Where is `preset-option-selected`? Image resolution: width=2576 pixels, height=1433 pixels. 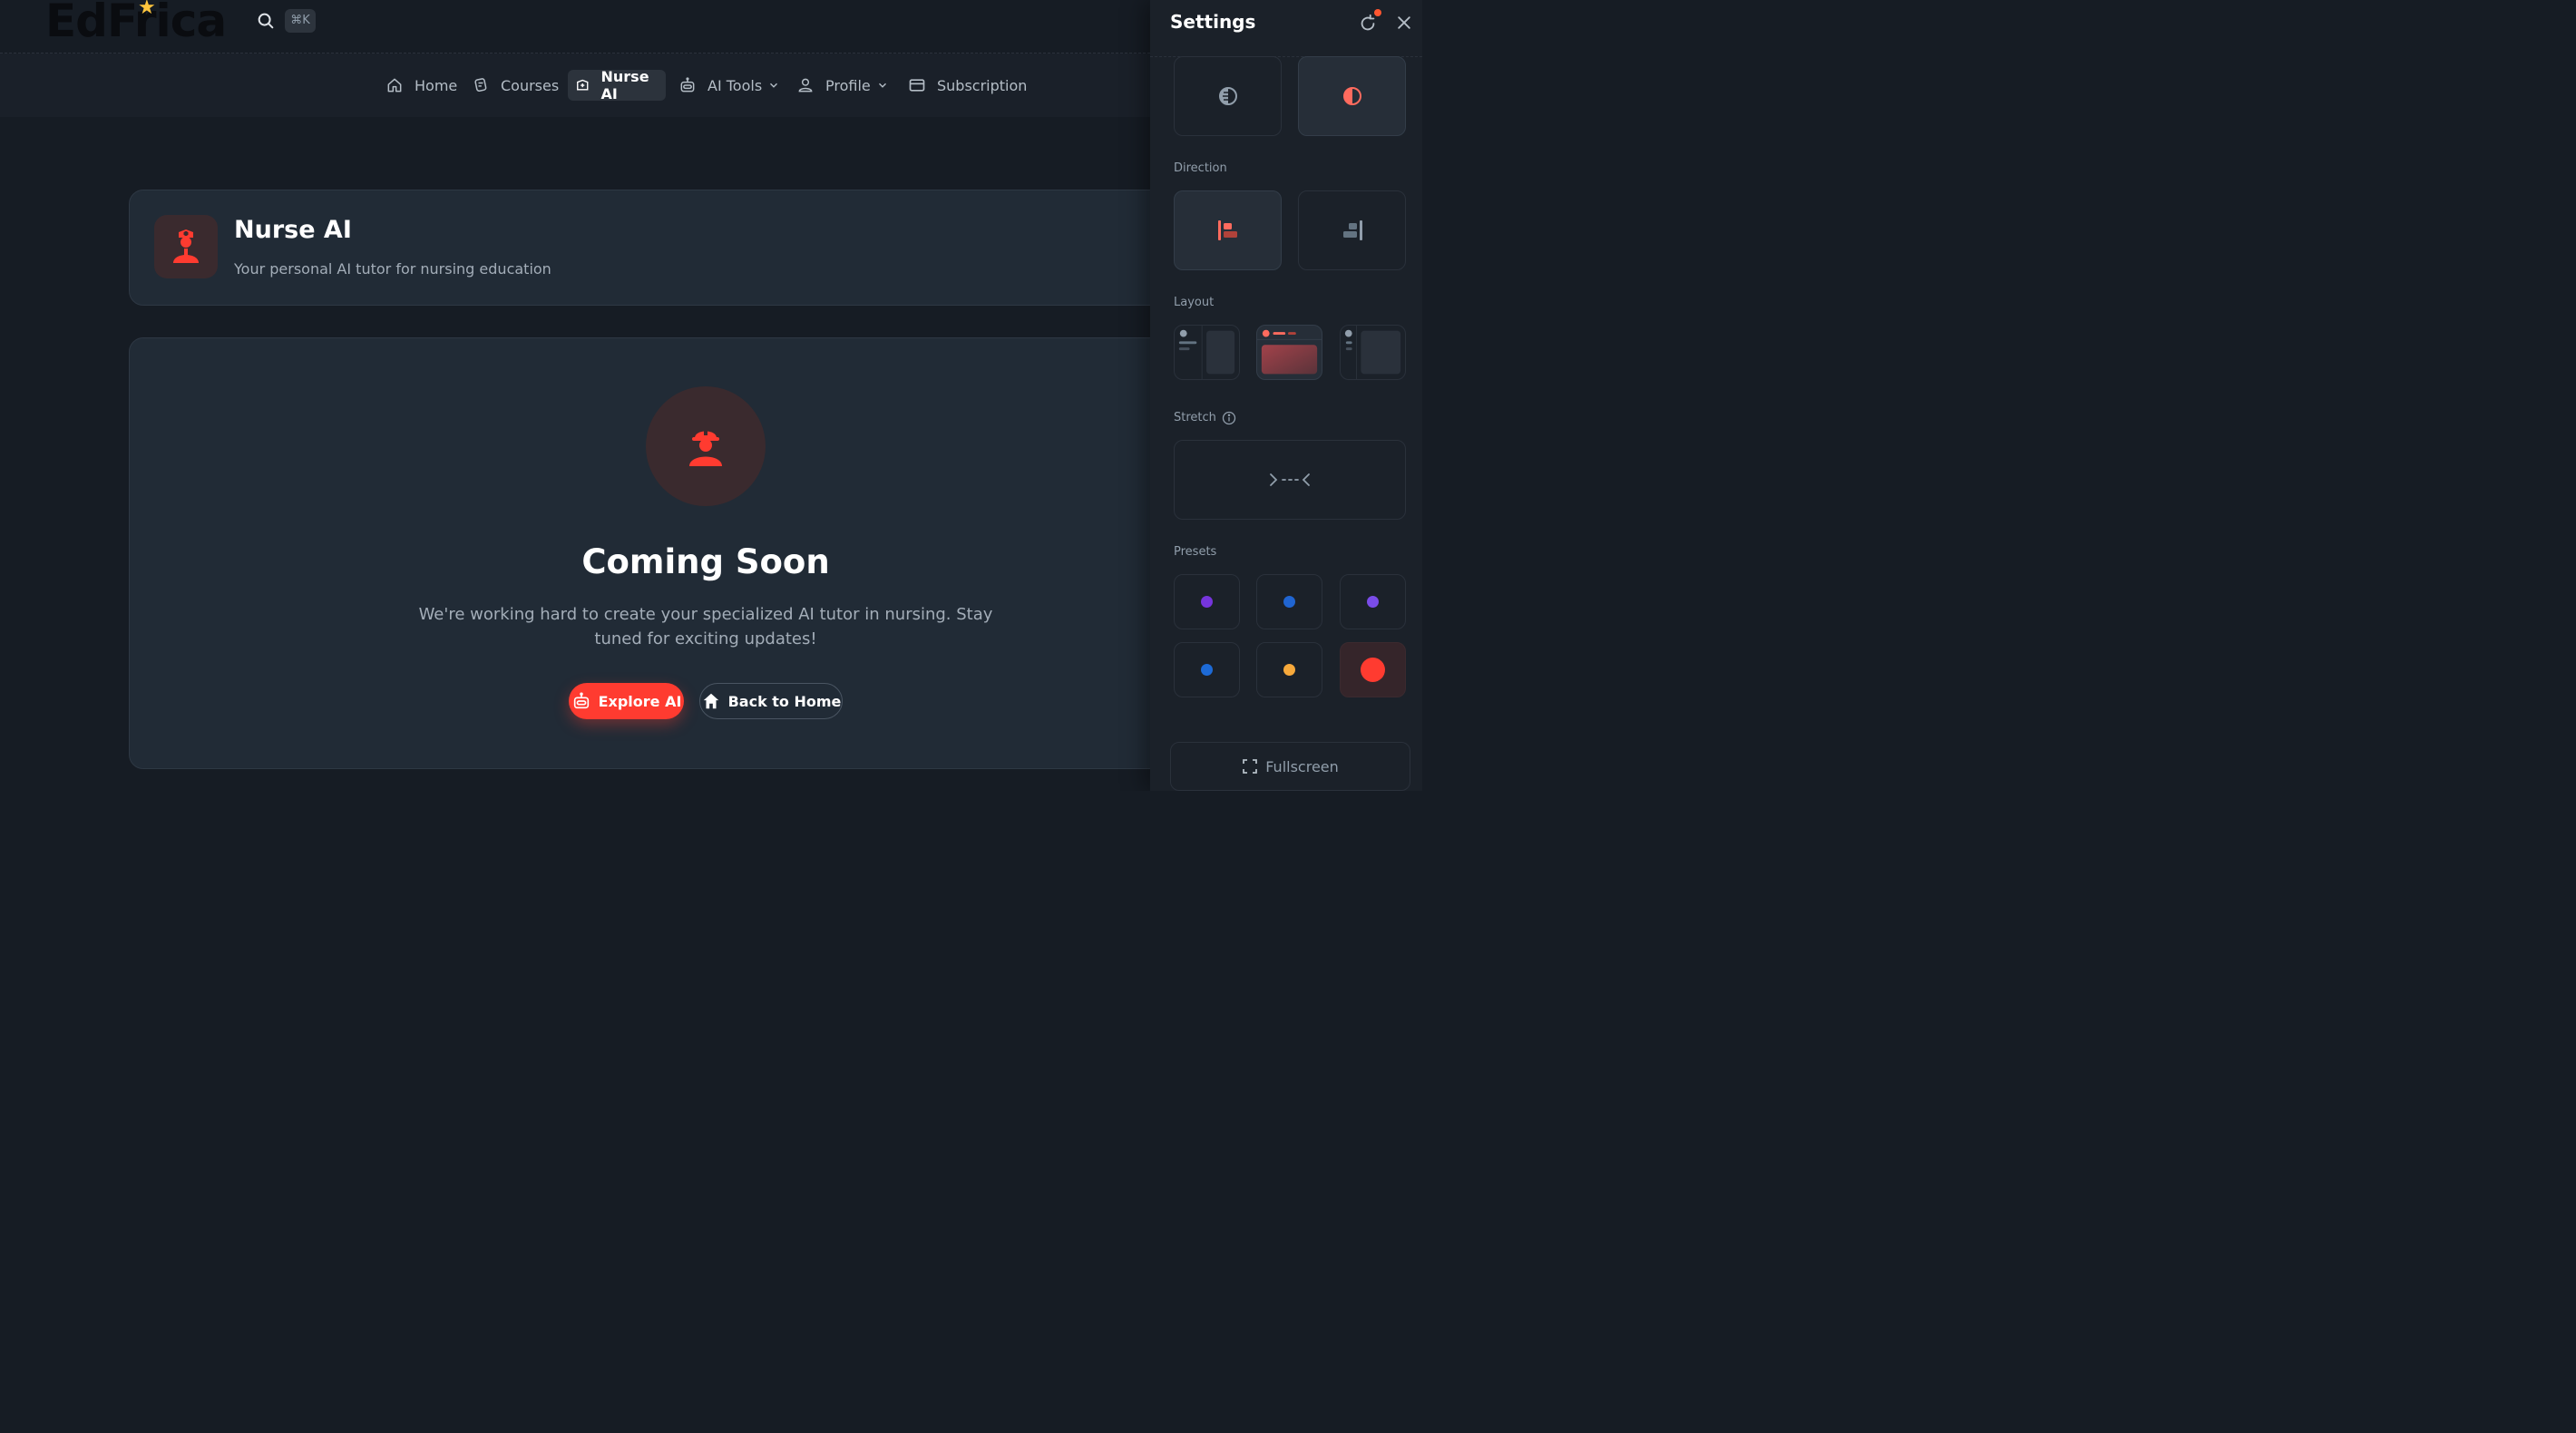
preset-option-selected is located at coordinates (1373, 669).